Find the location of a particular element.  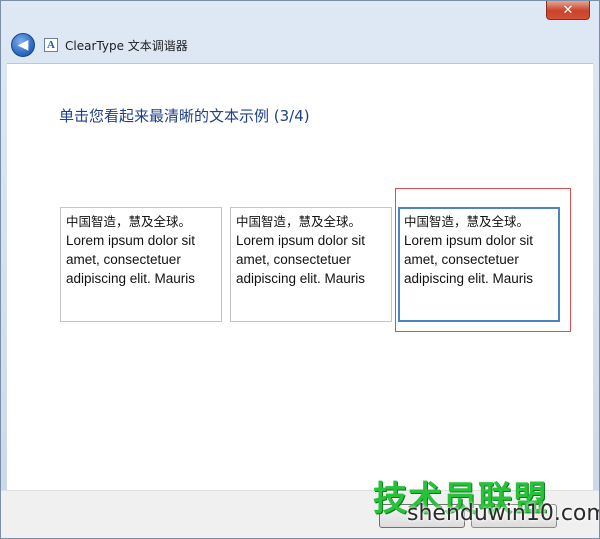

app-title: ClearType 文本调谐器 is located at coordinates (126, 46).